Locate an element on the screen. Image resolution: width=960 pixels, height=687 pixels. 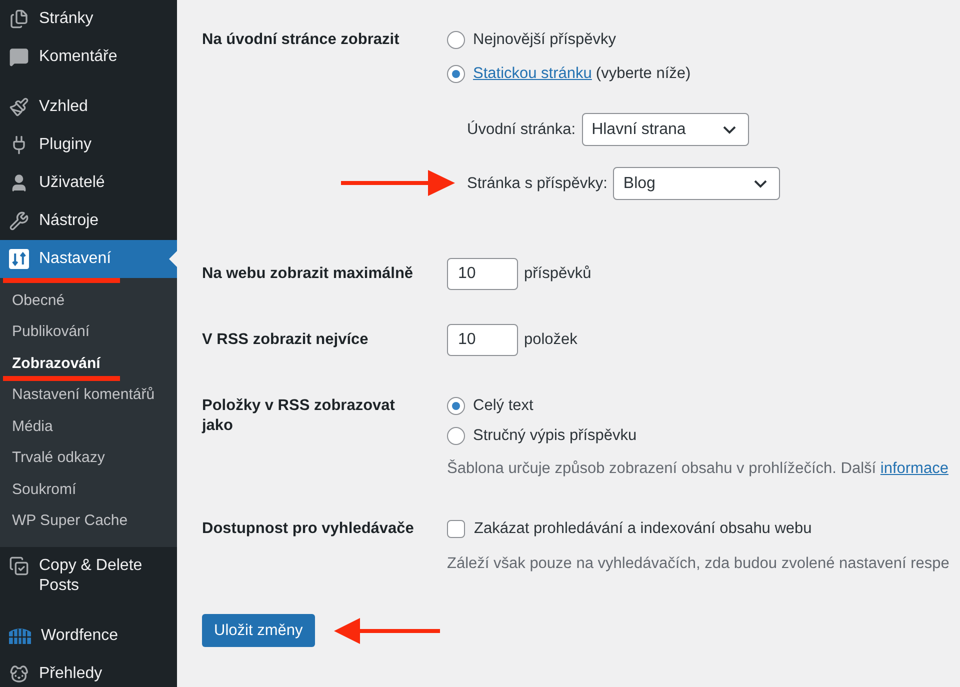
description: Šablona určuje způsob zobrazení obsahu v prohlížečích. Další informace is located at coordinates (697, 469).